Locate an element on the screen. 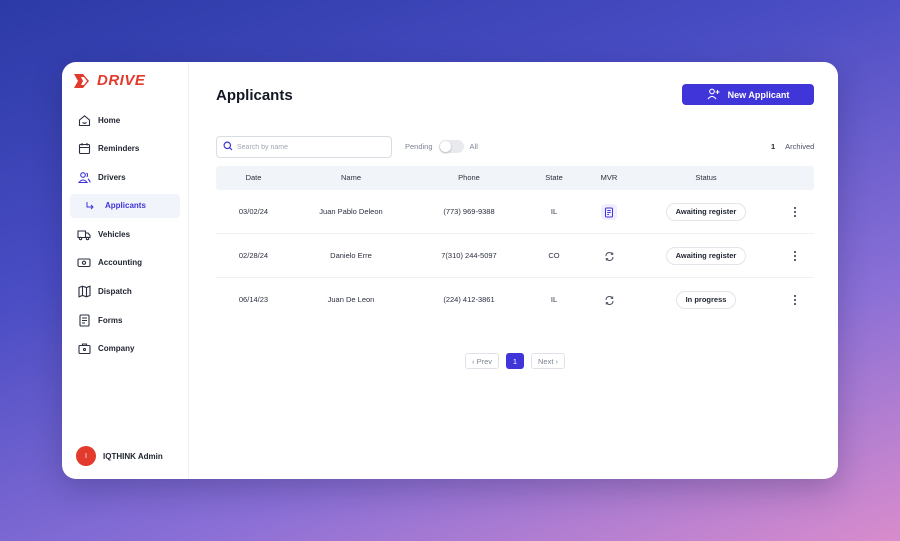 The image size is (900, 541). sidebar-item-label: Accounting is located at coordinates (120, 263).